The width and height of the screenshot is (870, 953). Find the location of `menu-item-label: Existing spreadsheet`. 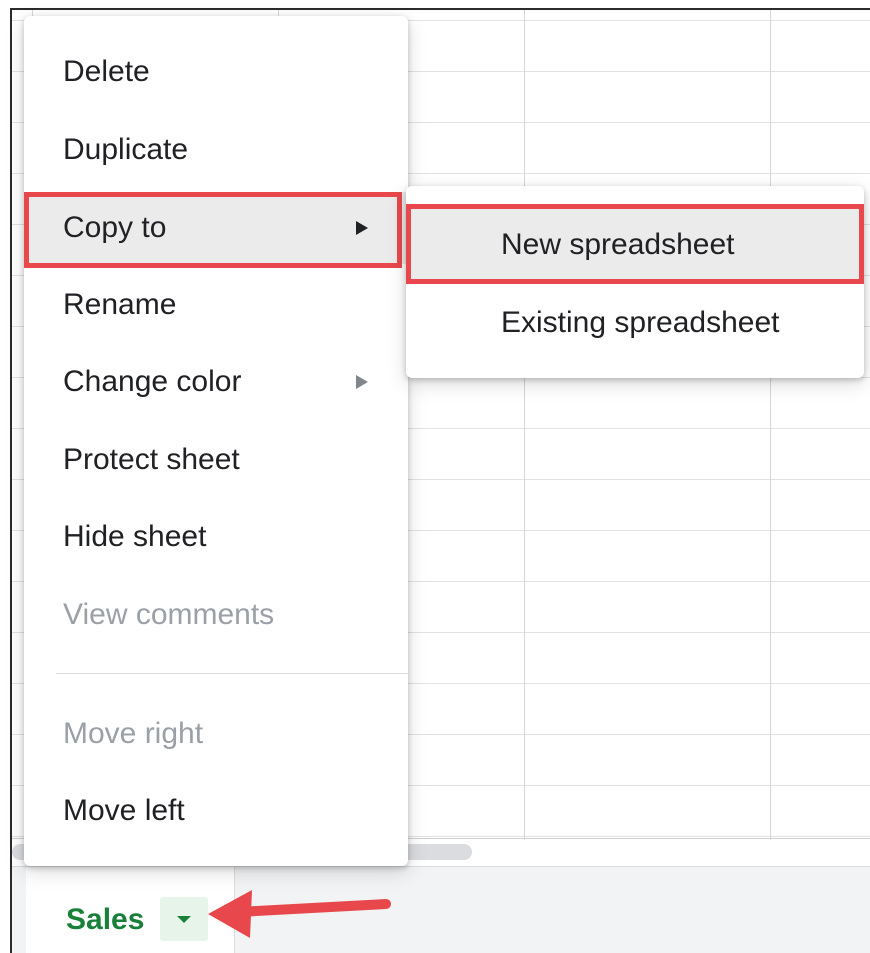

menu-item-label: Existing spreadsheet is located at coordinates (640, 322).